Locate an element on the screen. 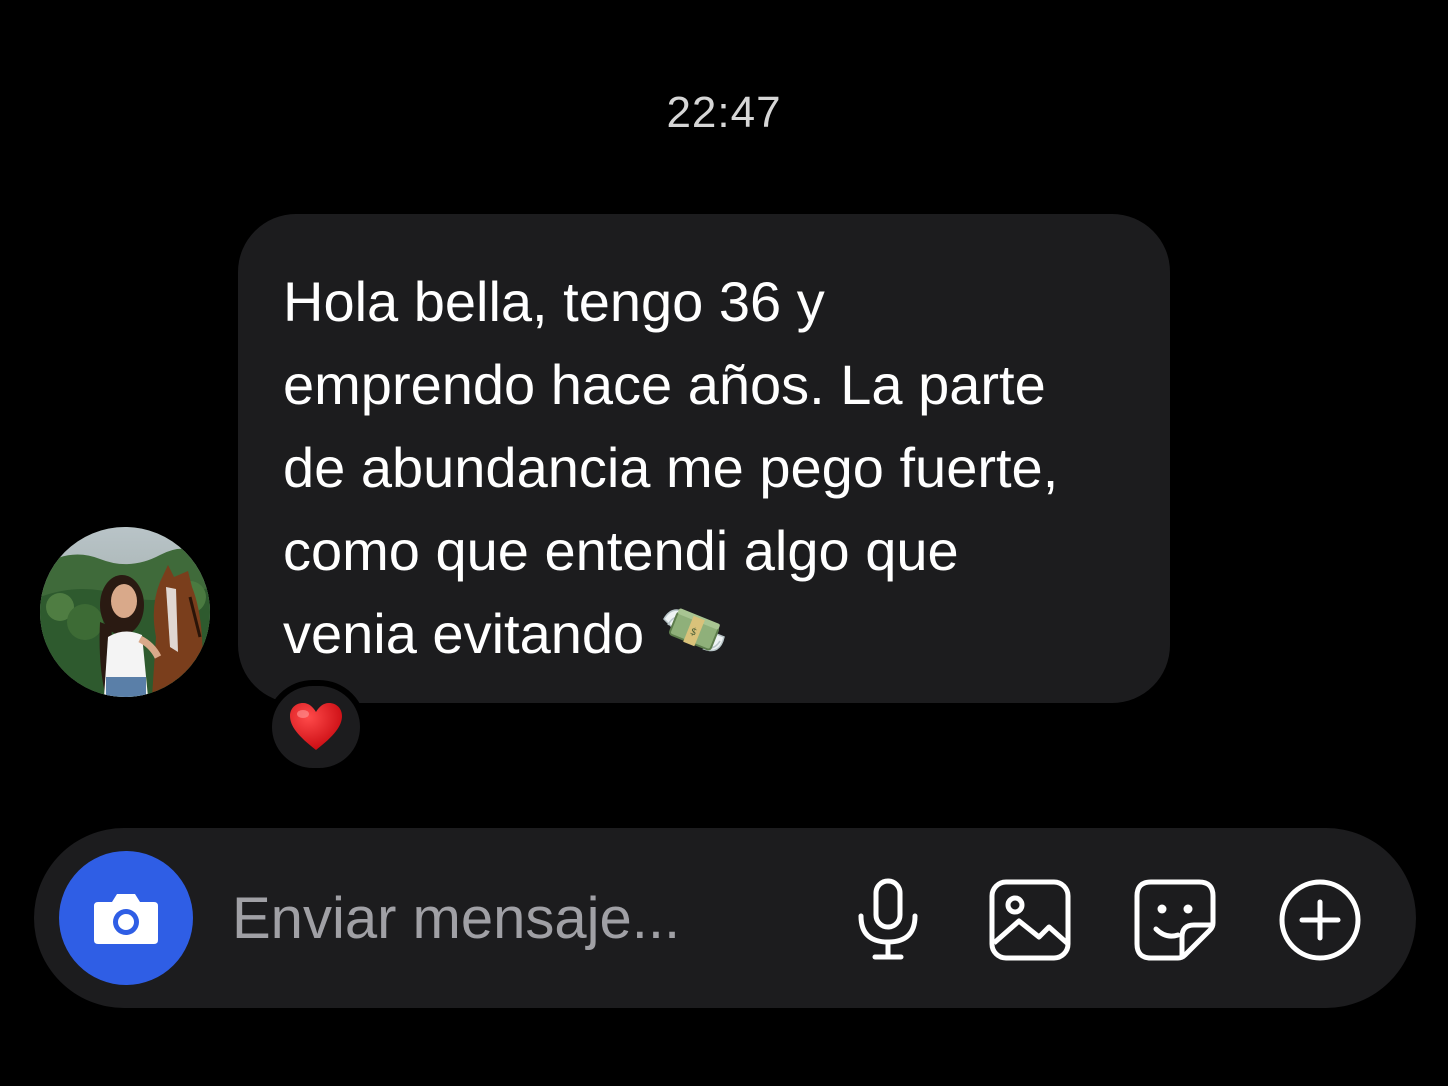 The image size is (1448, 1086). plus-circle-icon is located at coordinates (1320, 920).